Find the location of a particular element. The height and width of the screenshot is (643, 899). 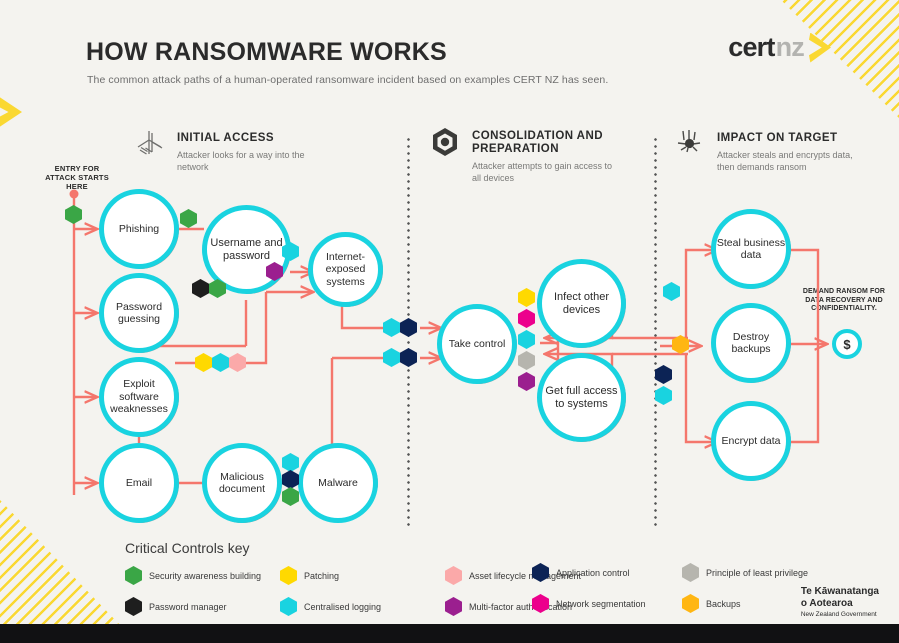

node-label: Destroy backups is located at coordinates (751, 343).